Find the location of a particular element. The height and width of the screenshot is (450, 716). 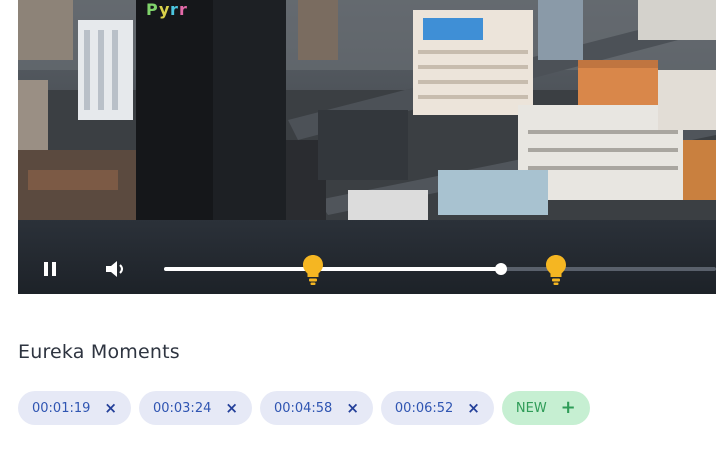

section-heading: Eureka Moments is located at coordinates (99, 352).